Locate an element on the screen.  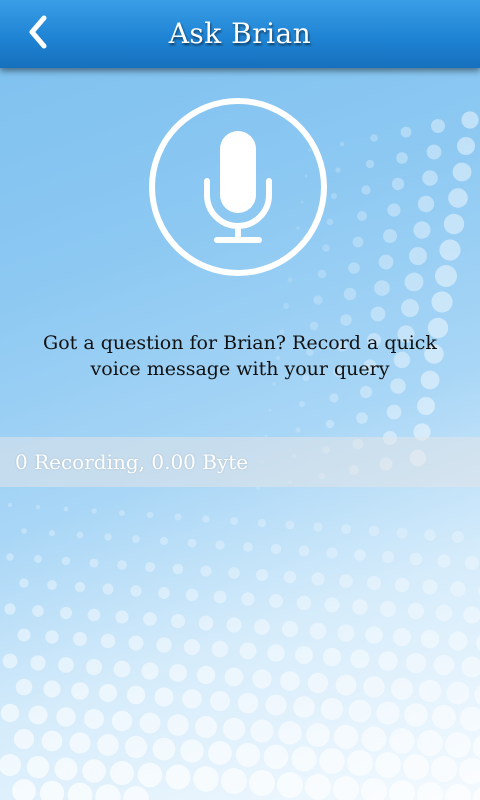
page-title: Ask Brian is located at coordinates (240, 33).